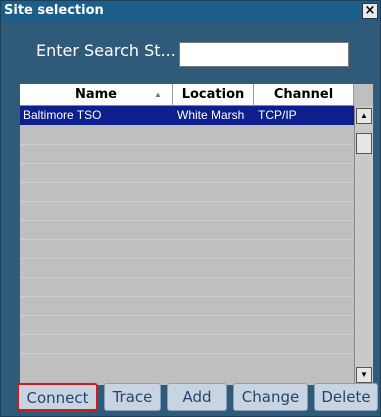 This screenshot has height=417, width=381. I want to click on cell-location: White Marsh, so click(211, 115).